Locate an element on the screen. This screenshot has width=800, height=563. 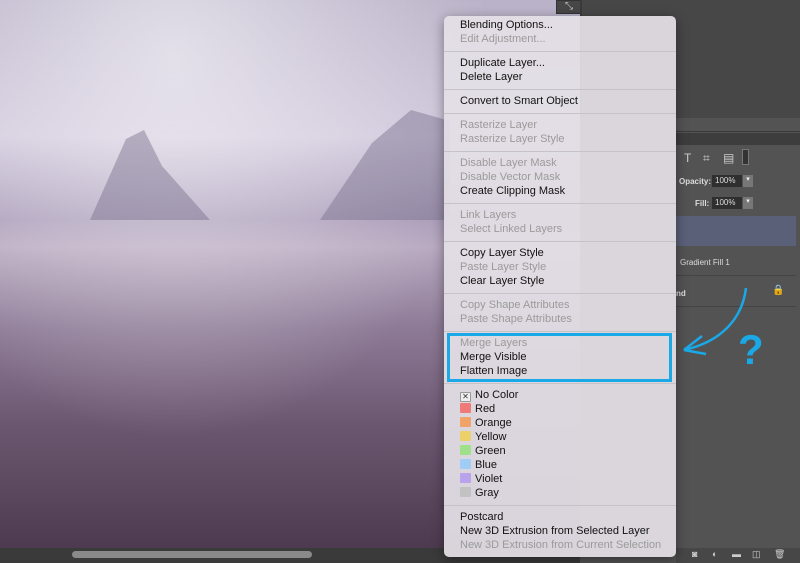
menu-item-copy-layer-style: Copy Layer Style is located at coordinates (560, 253).